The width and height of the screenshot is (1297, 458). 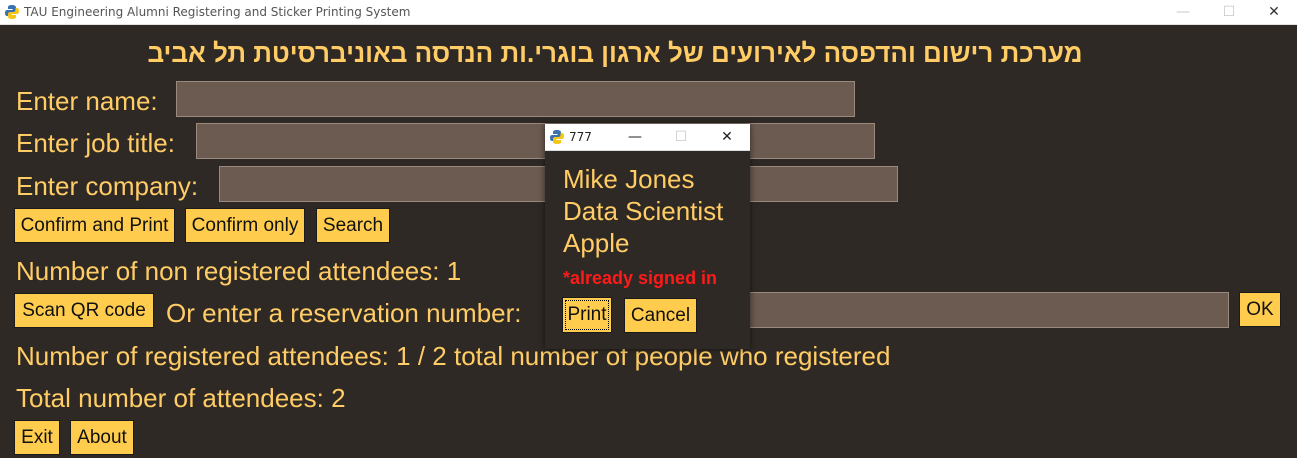 What do you see at coordinates (94, 225) in the screenshot?
I see `confirm-and-print-button: Confirm and Print` at bounding box center [94, 225].